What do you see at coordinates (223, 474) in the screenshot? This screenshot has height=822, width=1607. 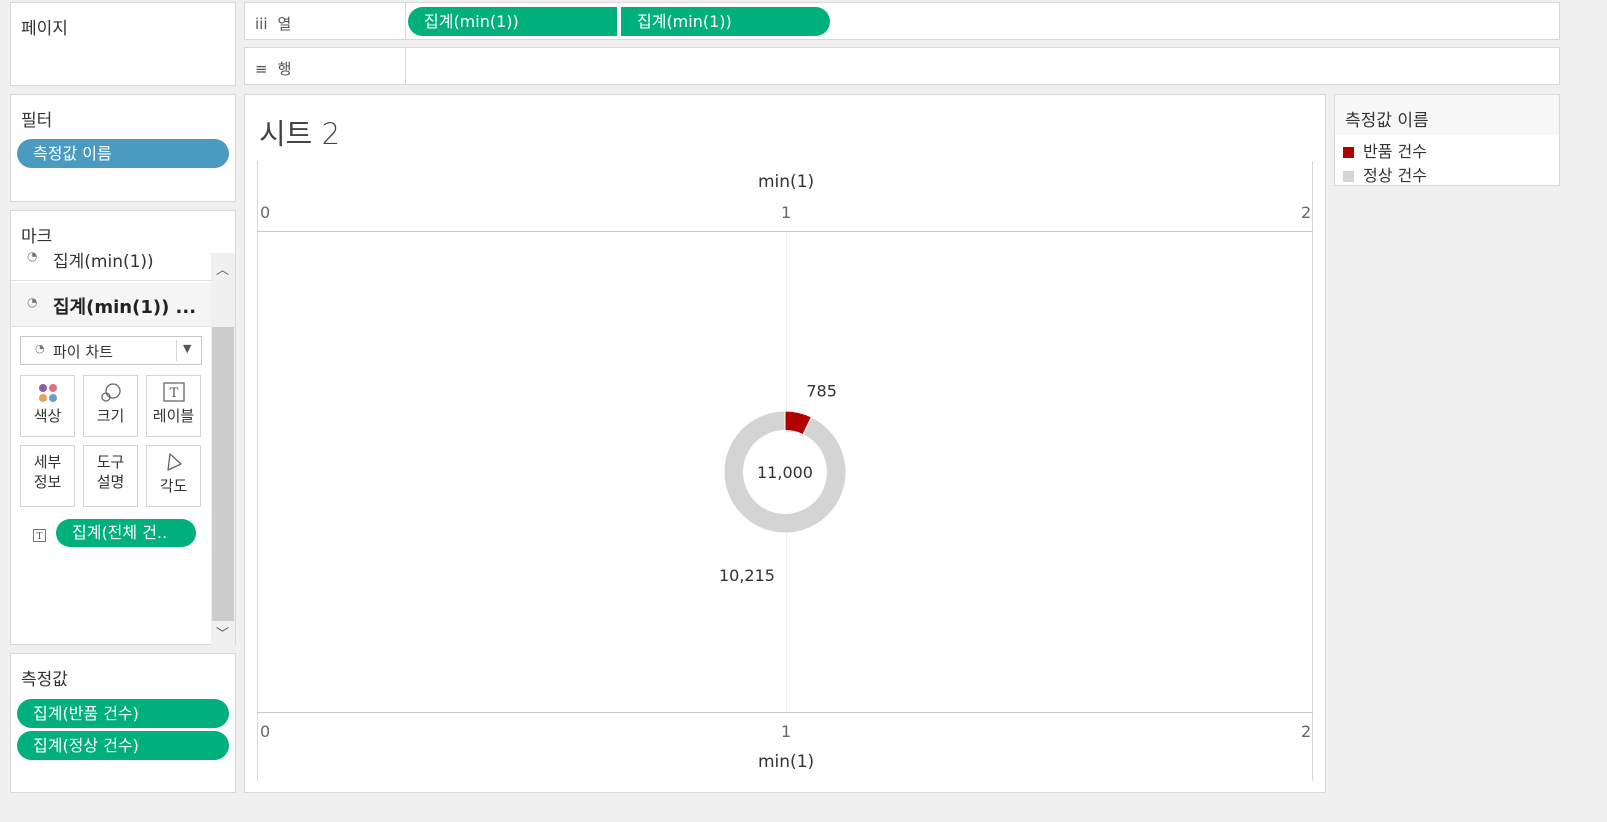 I see `scrollbar-thumb` at bounding box center [223, 474].